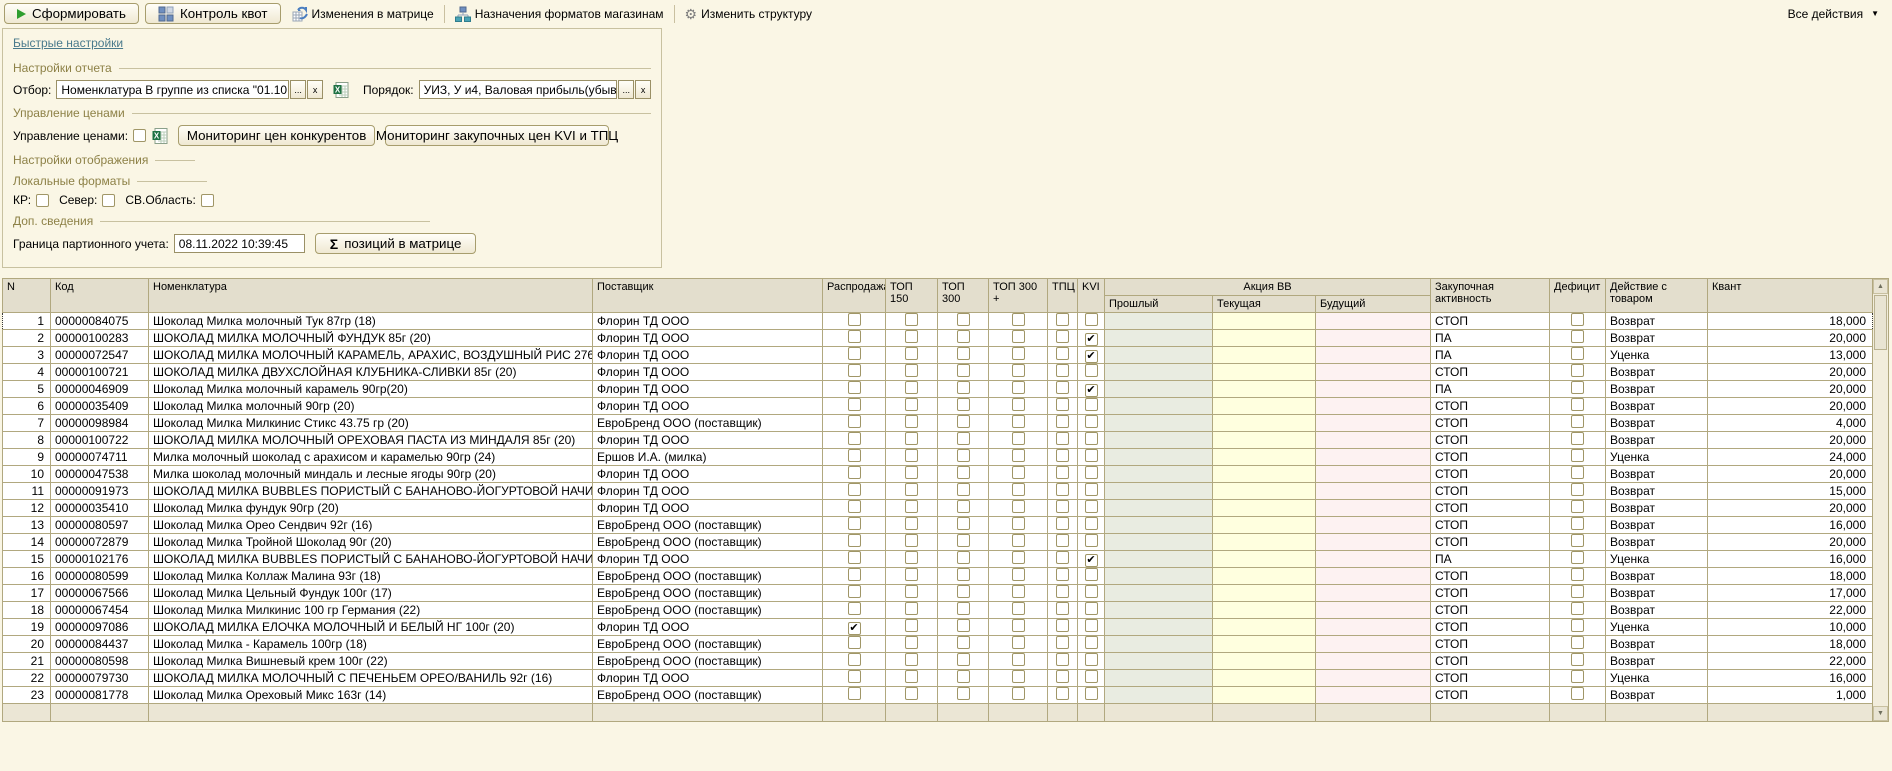 The image size is (1892, 771). Describe the element at coordinates (99, 440) in the screenshot. I see `cell-code: 00000100722` at that location.